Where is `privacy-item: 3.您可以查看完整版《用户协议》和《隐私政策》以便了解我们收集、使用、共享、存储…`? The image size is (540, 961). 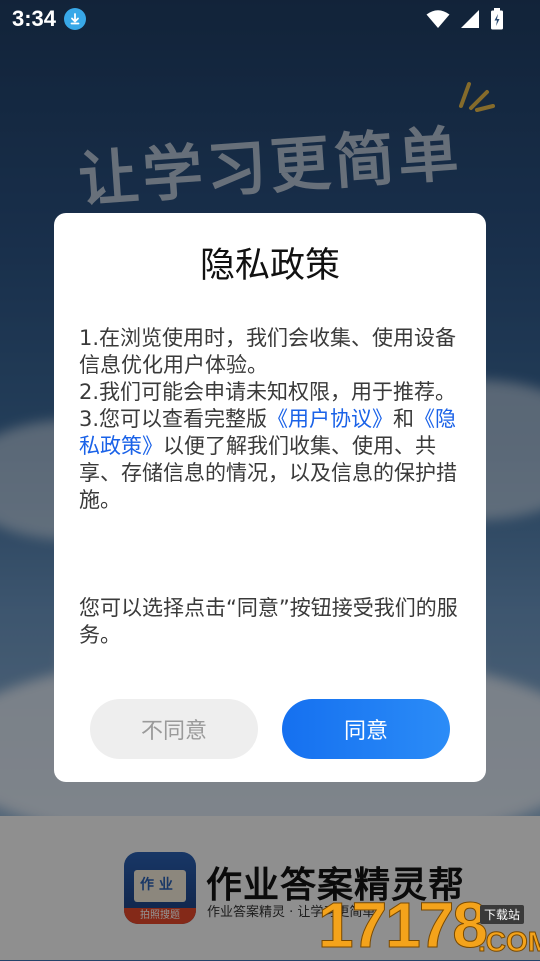
privacy-item: 3.您可以查看完整版《用户协议》和《隐私政策》以便了解我们收集、使用、共享、存储… is located at coordinates (271, 460).